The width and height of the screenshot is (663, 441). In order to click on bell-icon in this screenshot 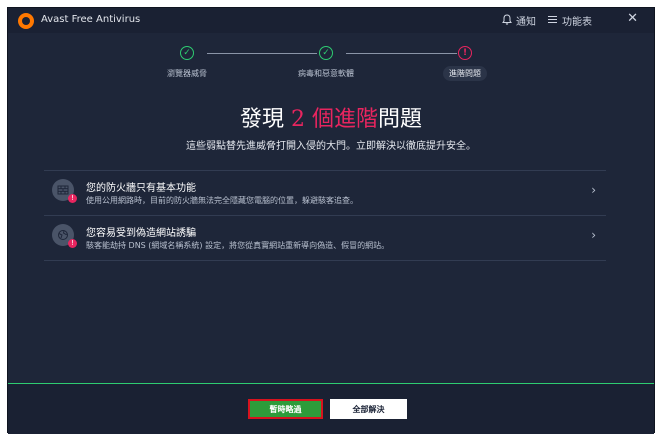, I will do `click(507, 20)`.